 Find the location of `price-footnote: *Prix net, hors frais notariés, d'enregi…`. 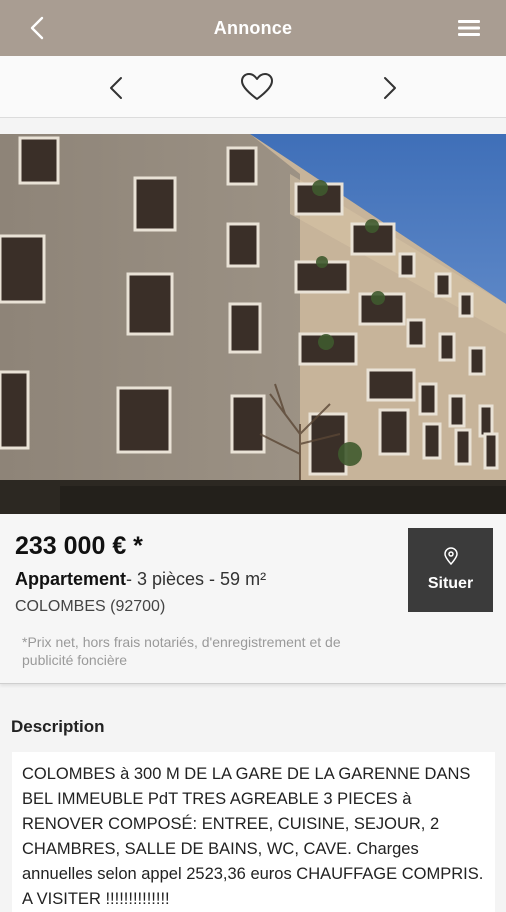

price-footnote: *Prix net, hors frais notariés, d'enregi… is located at coordinates (181, 651).